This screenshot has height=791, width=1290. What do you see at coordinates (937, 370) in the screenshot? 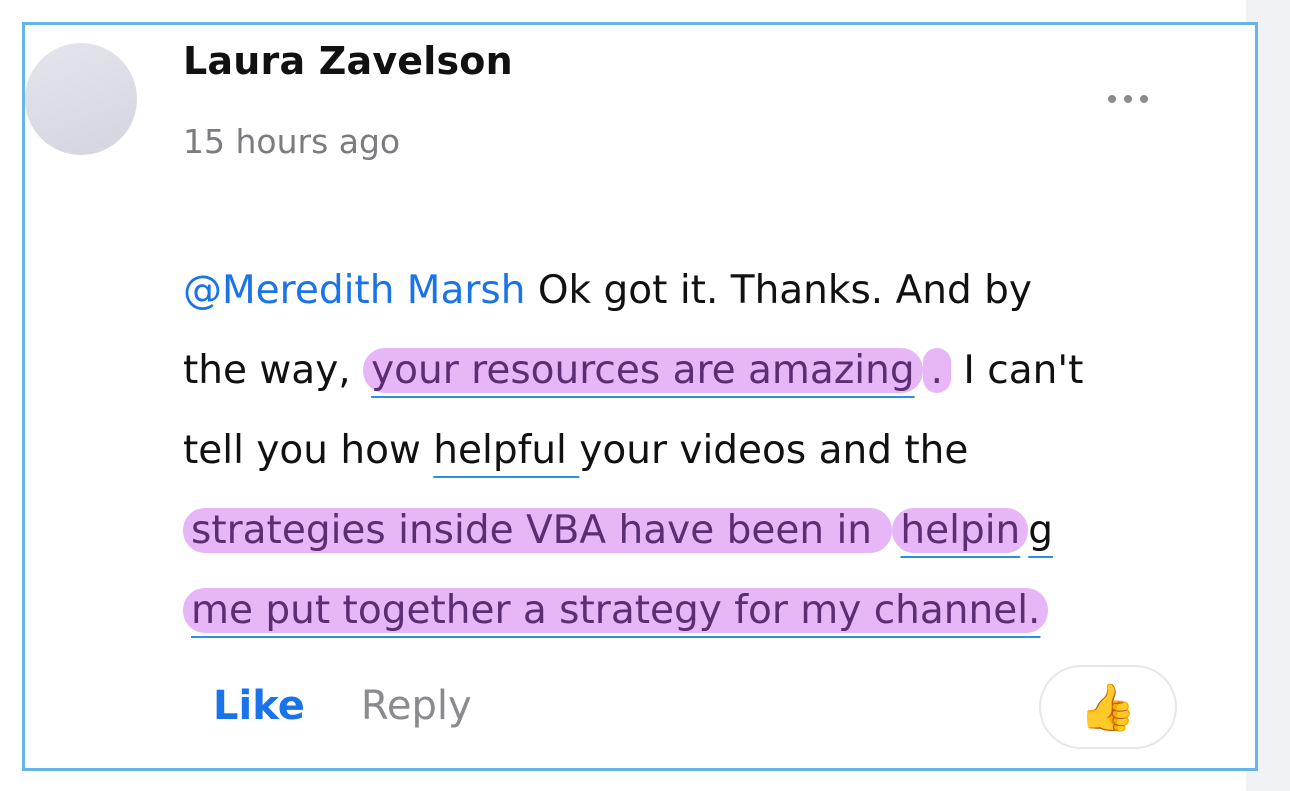
I see `highlighted-text: .` at bounding box center [937, 370].